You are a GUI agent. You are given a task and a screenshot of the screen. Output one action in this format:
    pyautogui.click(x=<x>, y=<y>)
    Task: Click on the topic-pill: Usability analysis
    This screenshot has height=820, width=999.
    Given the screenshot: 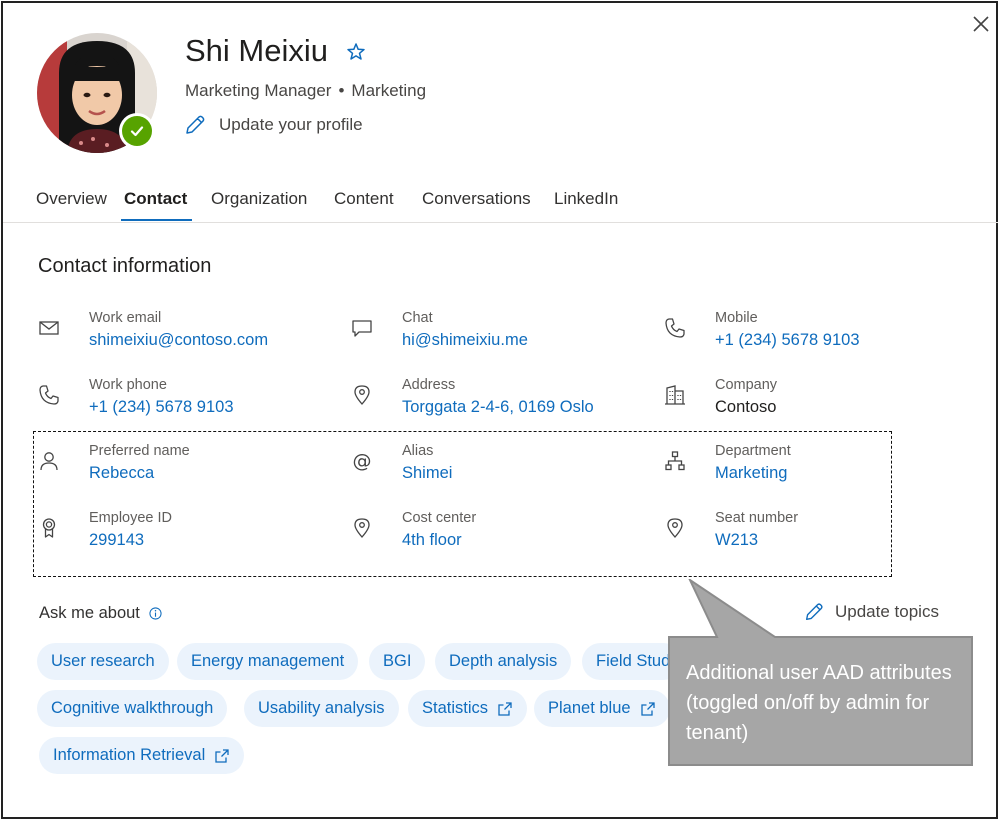 What is the action you would take?
    pyautogui.click(x=321, y=708)
    